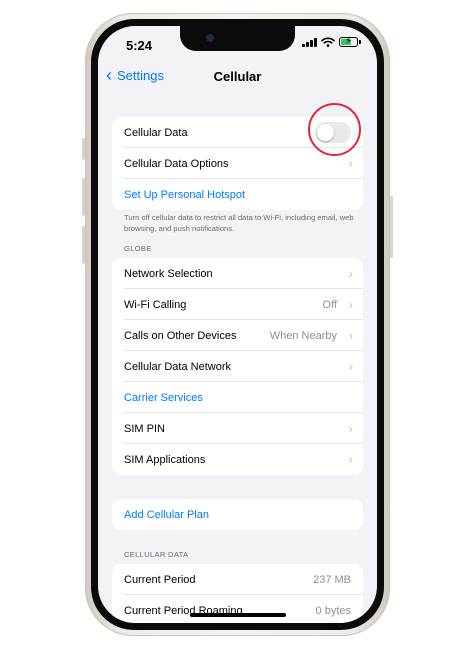 The width and height of the screenshot is (474, 649). I want to click on status-time: 5:24, so click(139, 45).